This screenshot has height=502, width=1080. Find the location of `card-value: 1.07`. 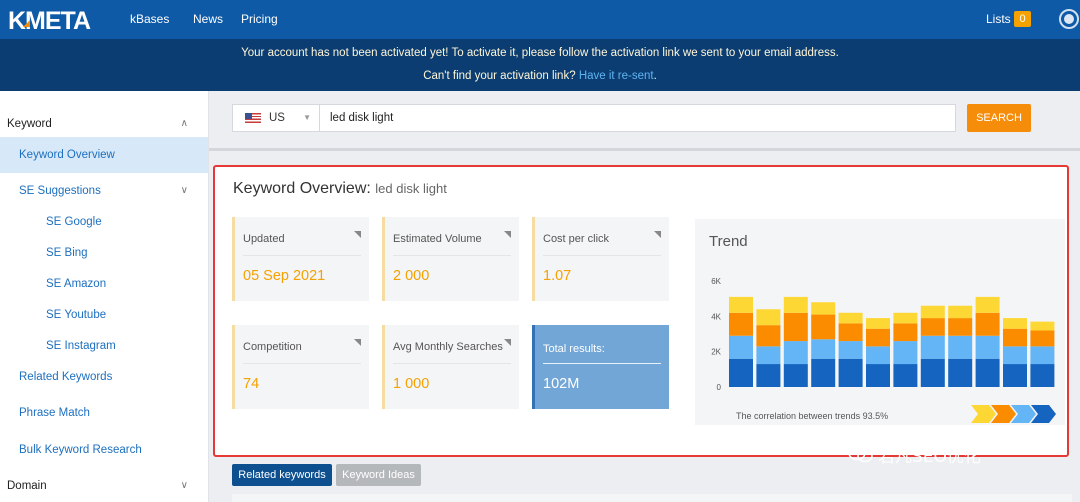

card-value: 1.07 is located at coordinates (557, 276).